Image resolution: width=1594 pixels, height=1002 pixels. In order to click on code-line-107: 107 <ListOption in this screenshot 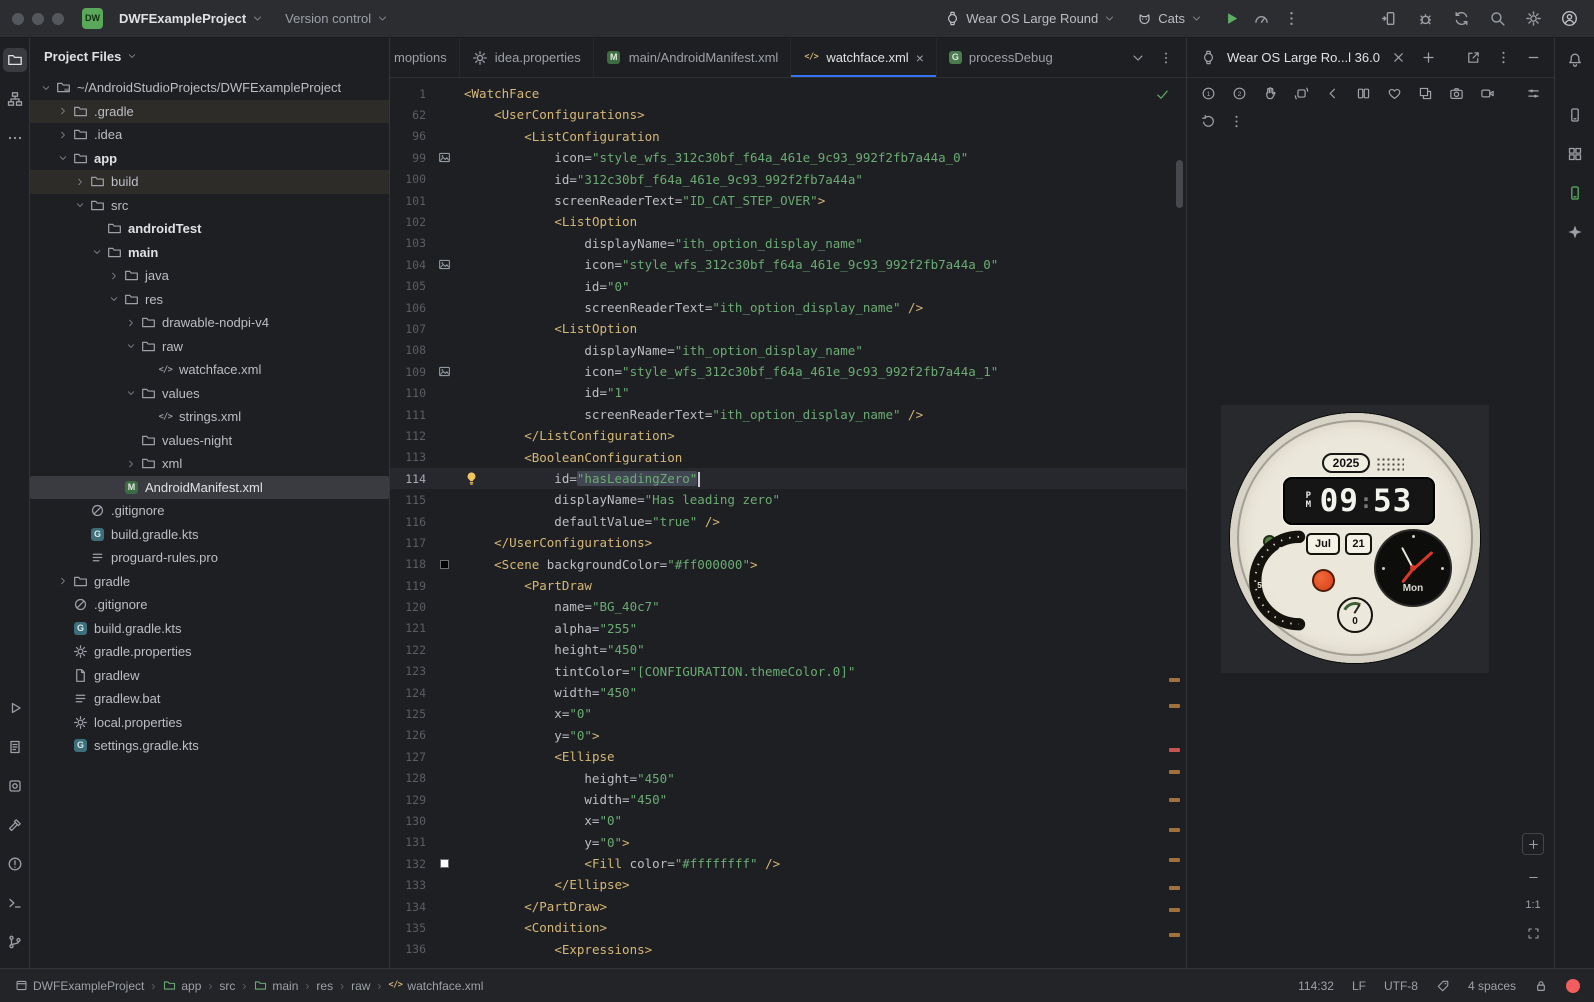, I will do `click(788, 328)`.